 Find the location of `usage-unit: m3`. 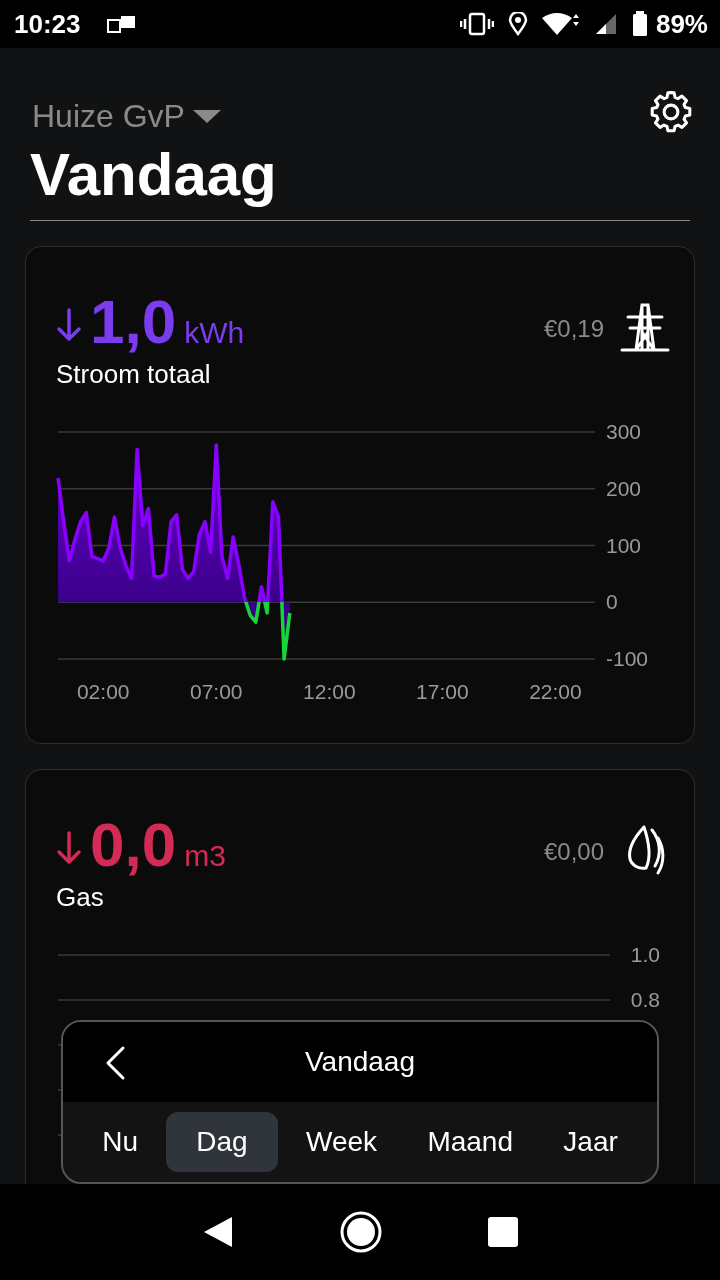

usage-unit: m3 is located at coordinates (205, 856).